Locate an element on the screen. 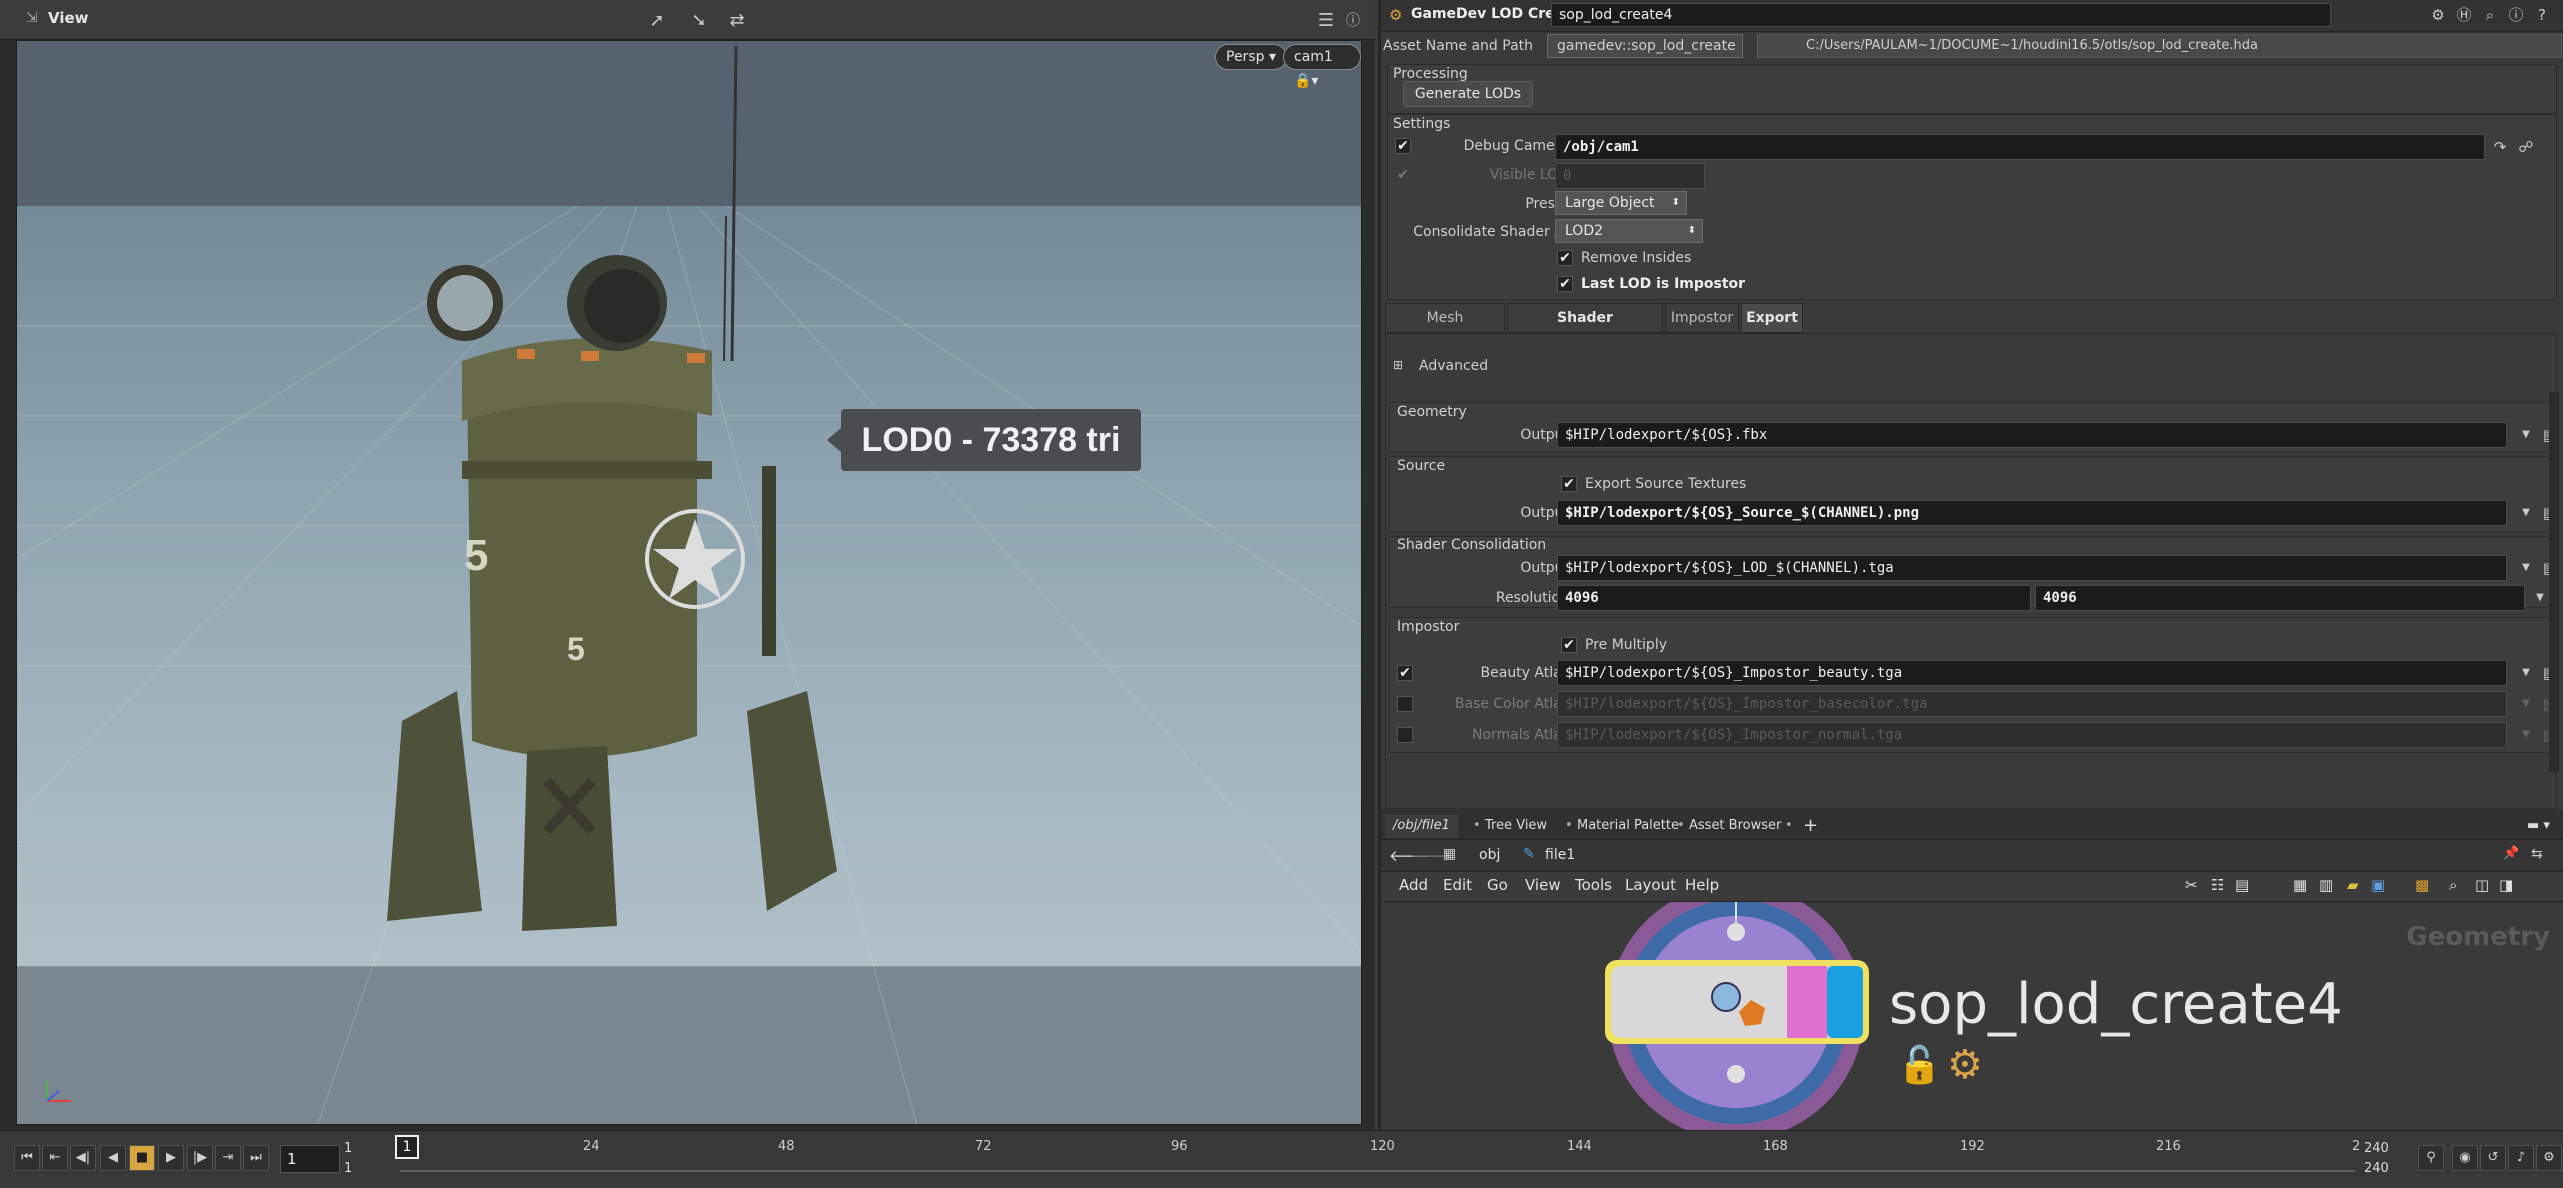 The width and height of the screenshot is (2563, 1188). resolution-y-field: 4096 is located at coordinates (2280, 598).